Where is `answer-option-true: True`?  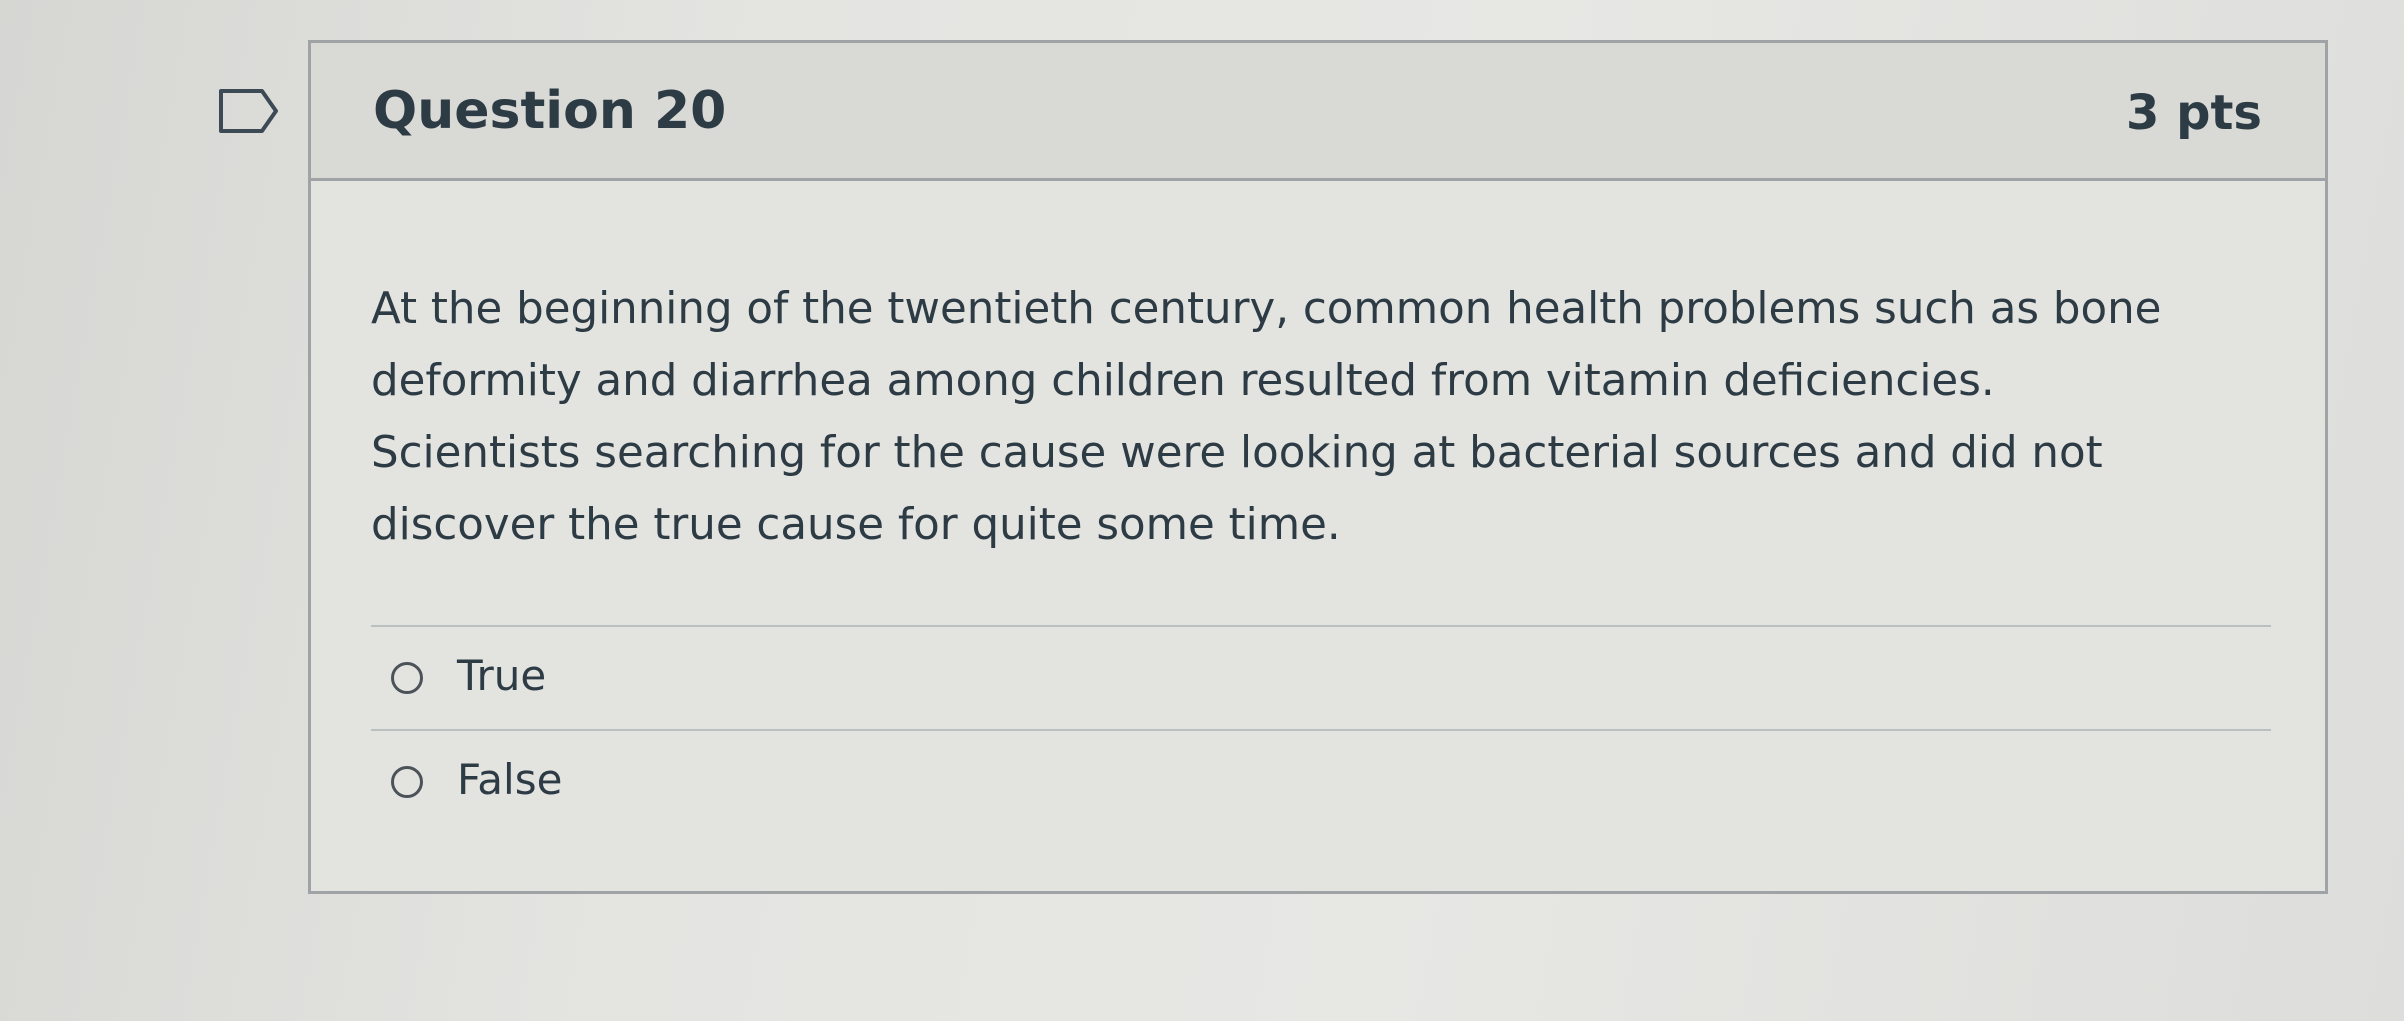
answer-option-true: True is located at coordinates (1321, 678).